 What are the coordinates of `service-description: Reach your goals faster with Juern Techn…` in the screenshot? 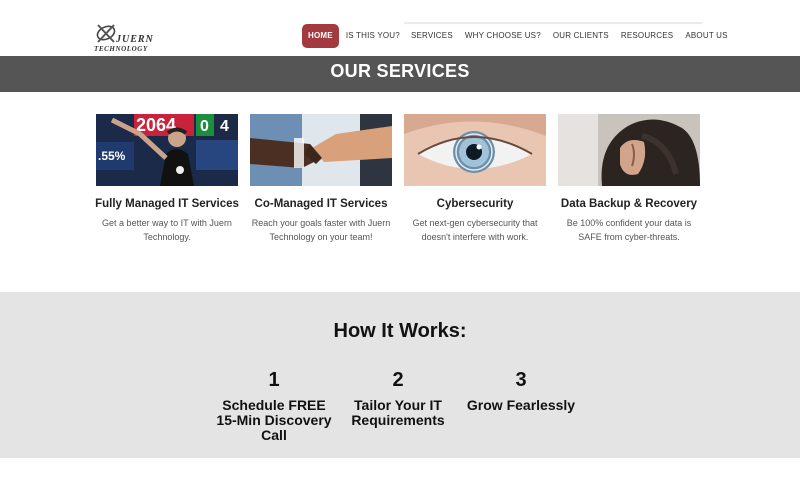 It's located at (321, 230).